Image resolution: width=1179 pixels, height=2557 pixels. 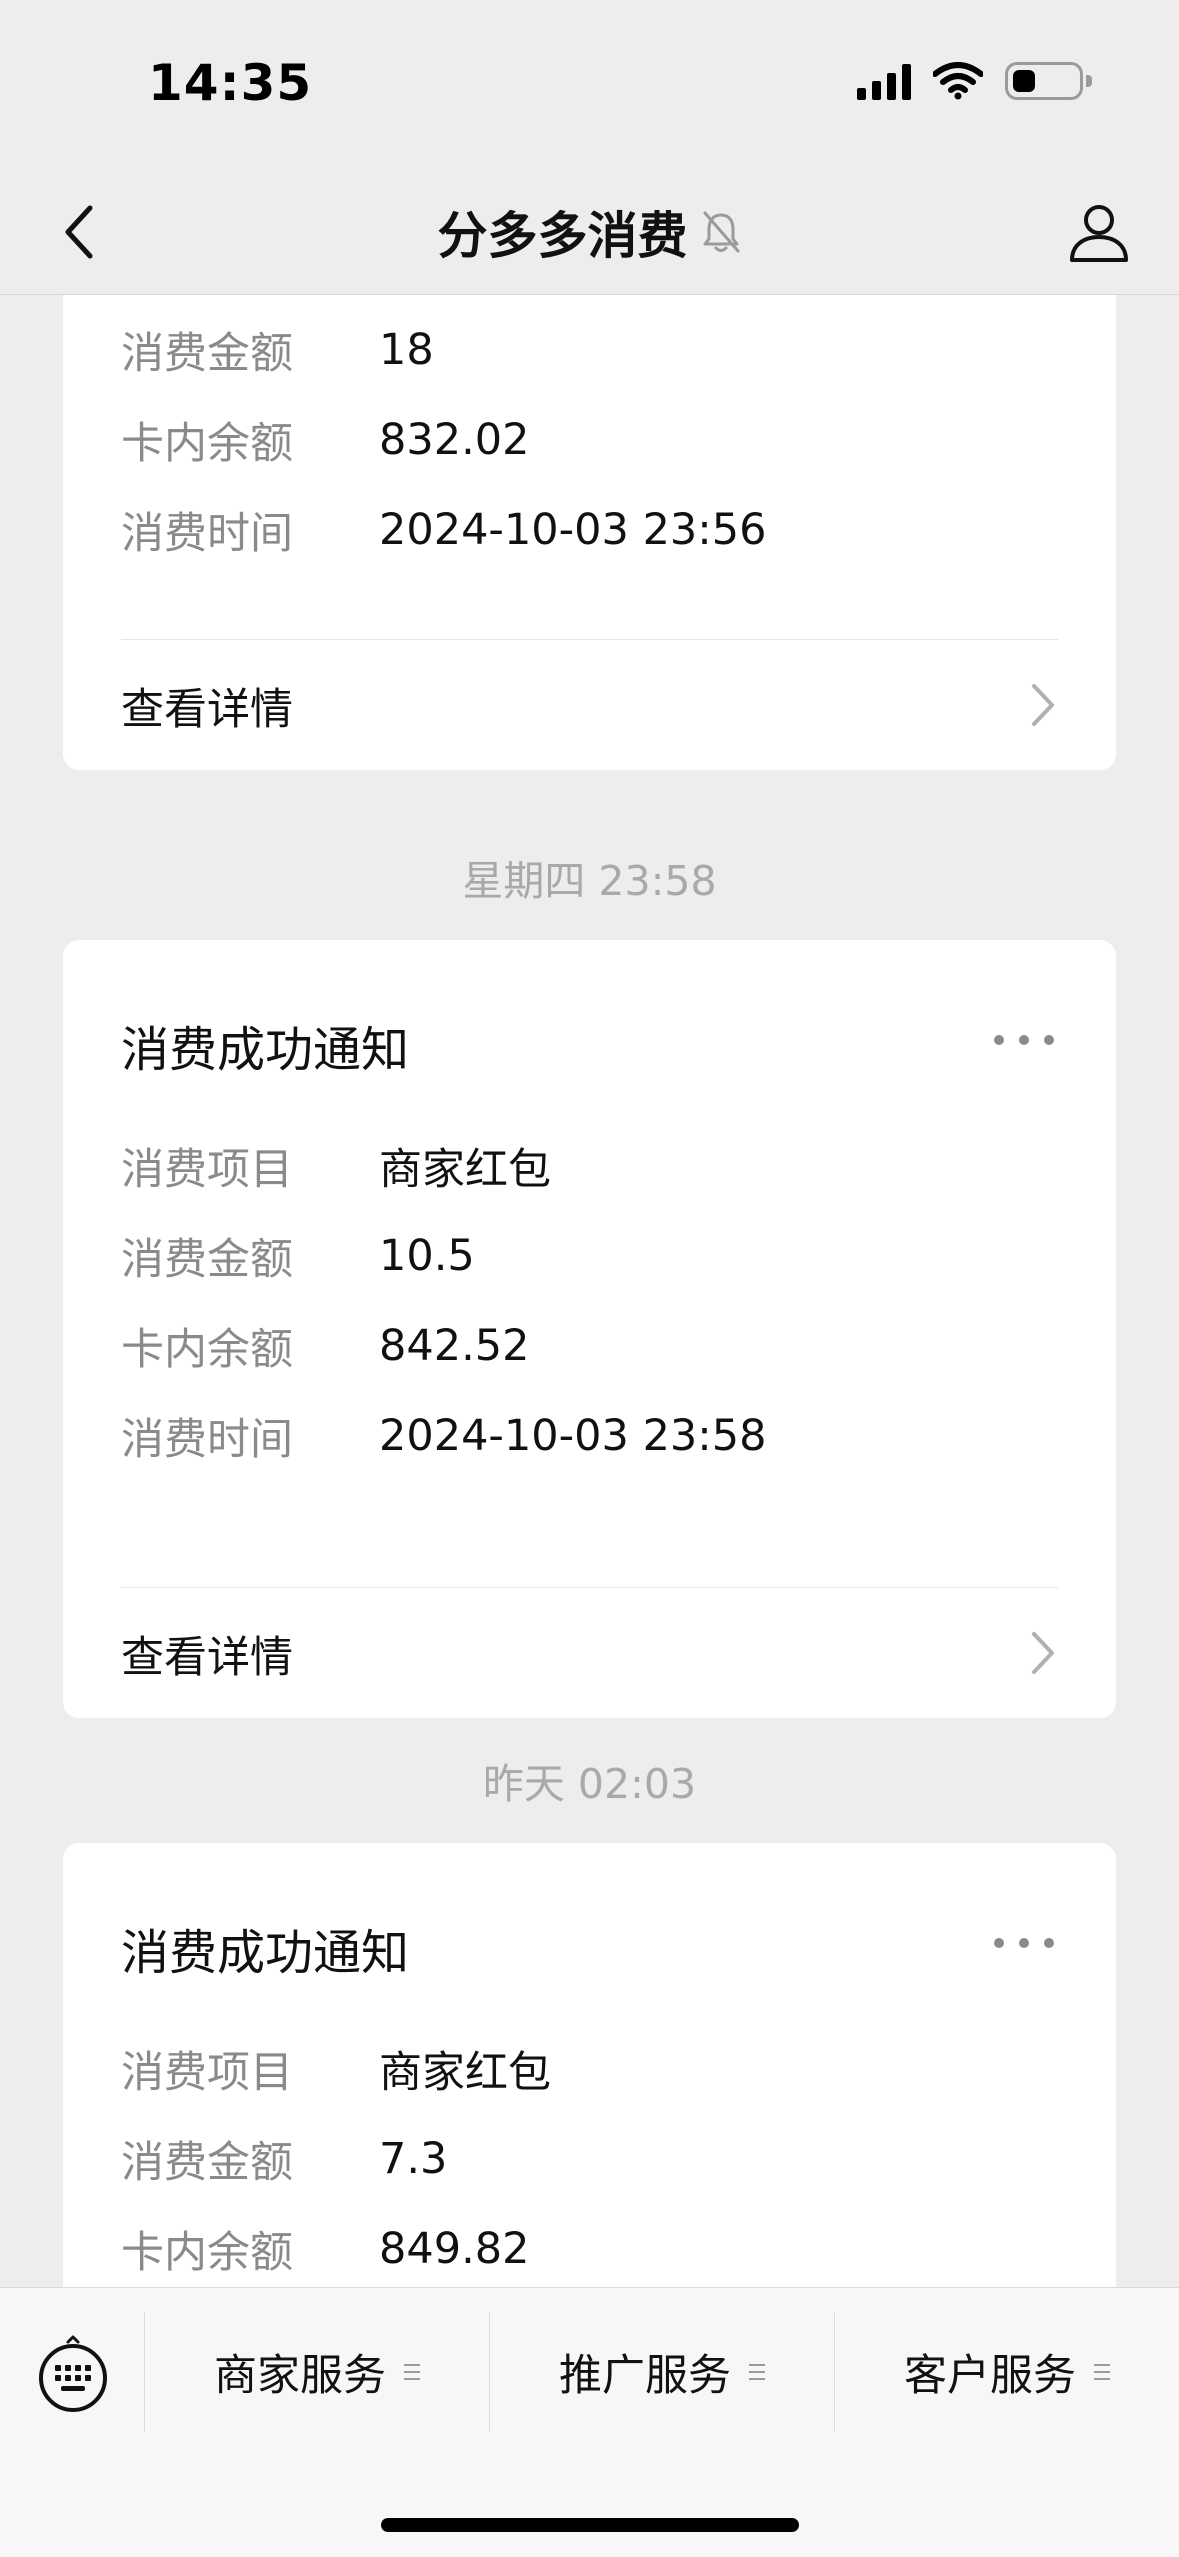 I want to click on keyboard-toggle-button, so click(x=73, y=2373).